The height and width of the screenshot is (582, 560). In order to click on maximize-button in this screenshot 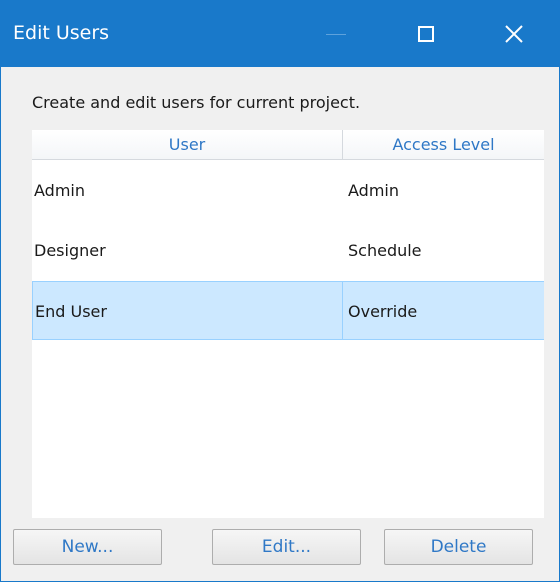, I will do `click(426, 34)`.